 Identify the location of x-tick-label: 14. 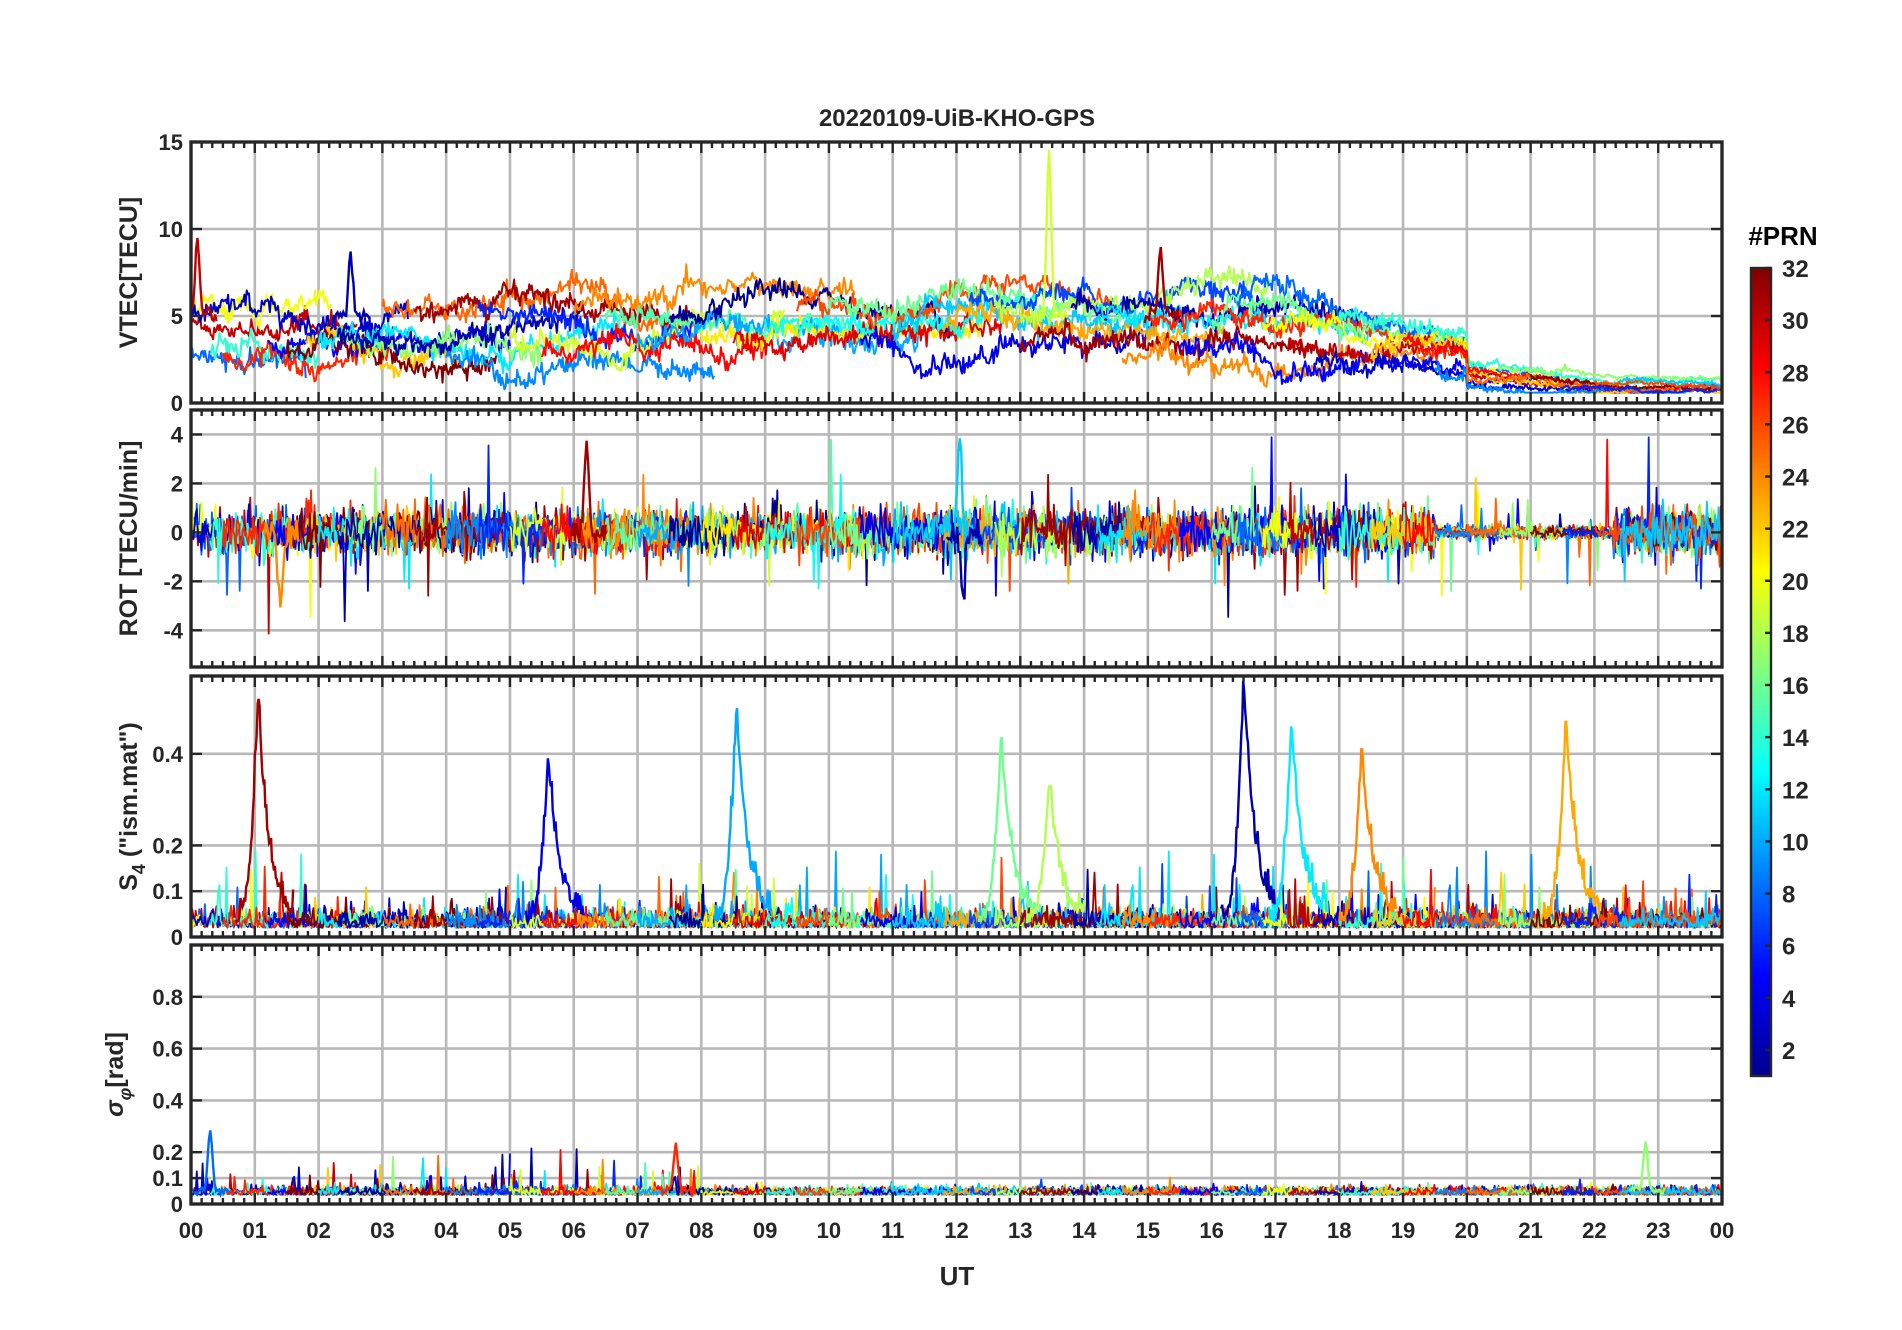
(1084, 1230).